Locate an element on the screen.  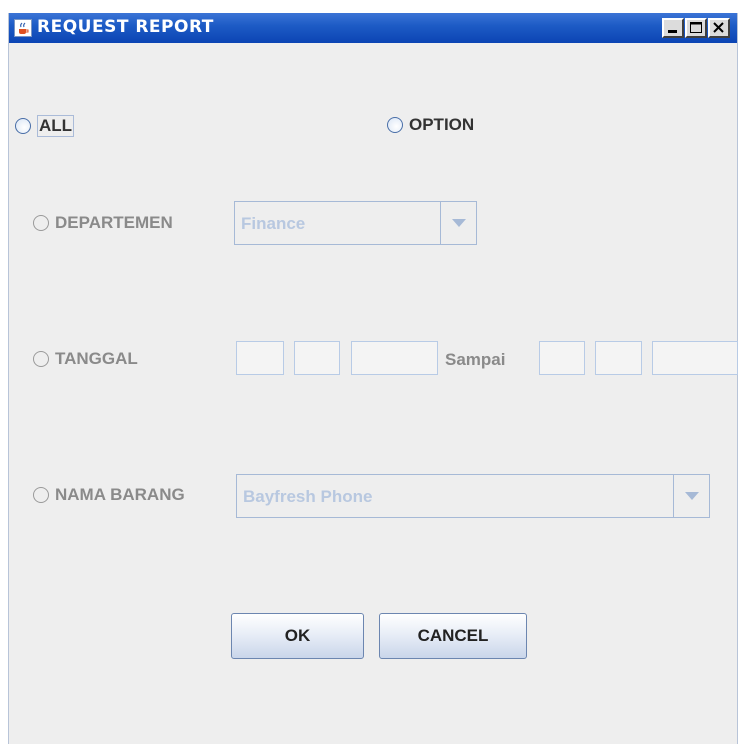
window-title: REQUEST REPORT is located at coordinates (125, 27).